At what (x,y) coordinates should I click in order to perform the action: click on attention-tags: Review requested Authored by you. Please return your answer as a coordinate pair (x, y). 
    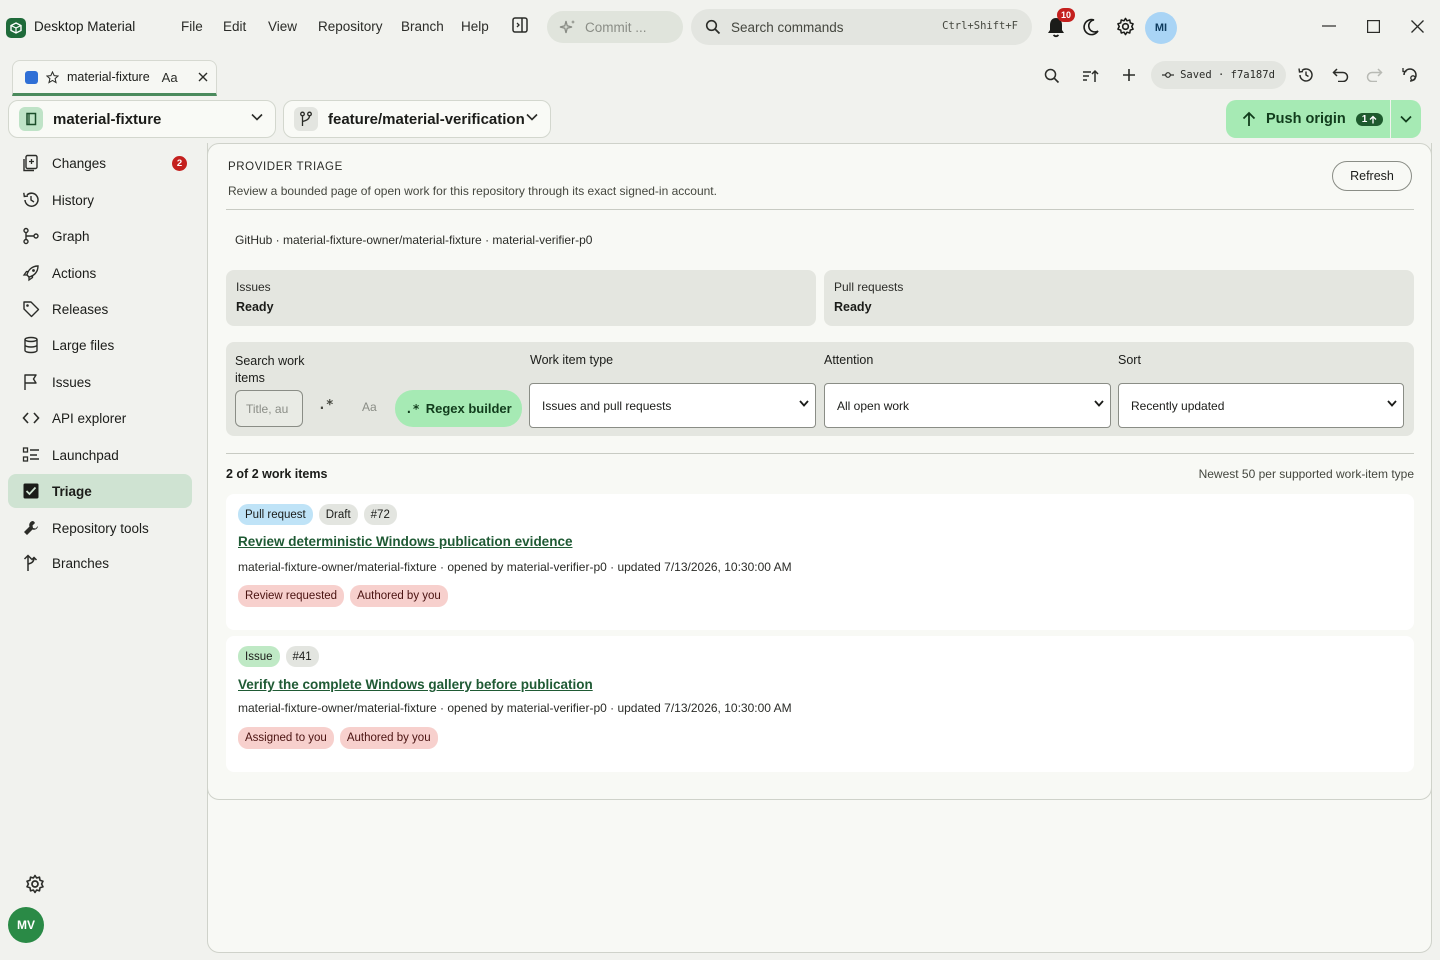
    Looking at the image, I should click on (343, 596).